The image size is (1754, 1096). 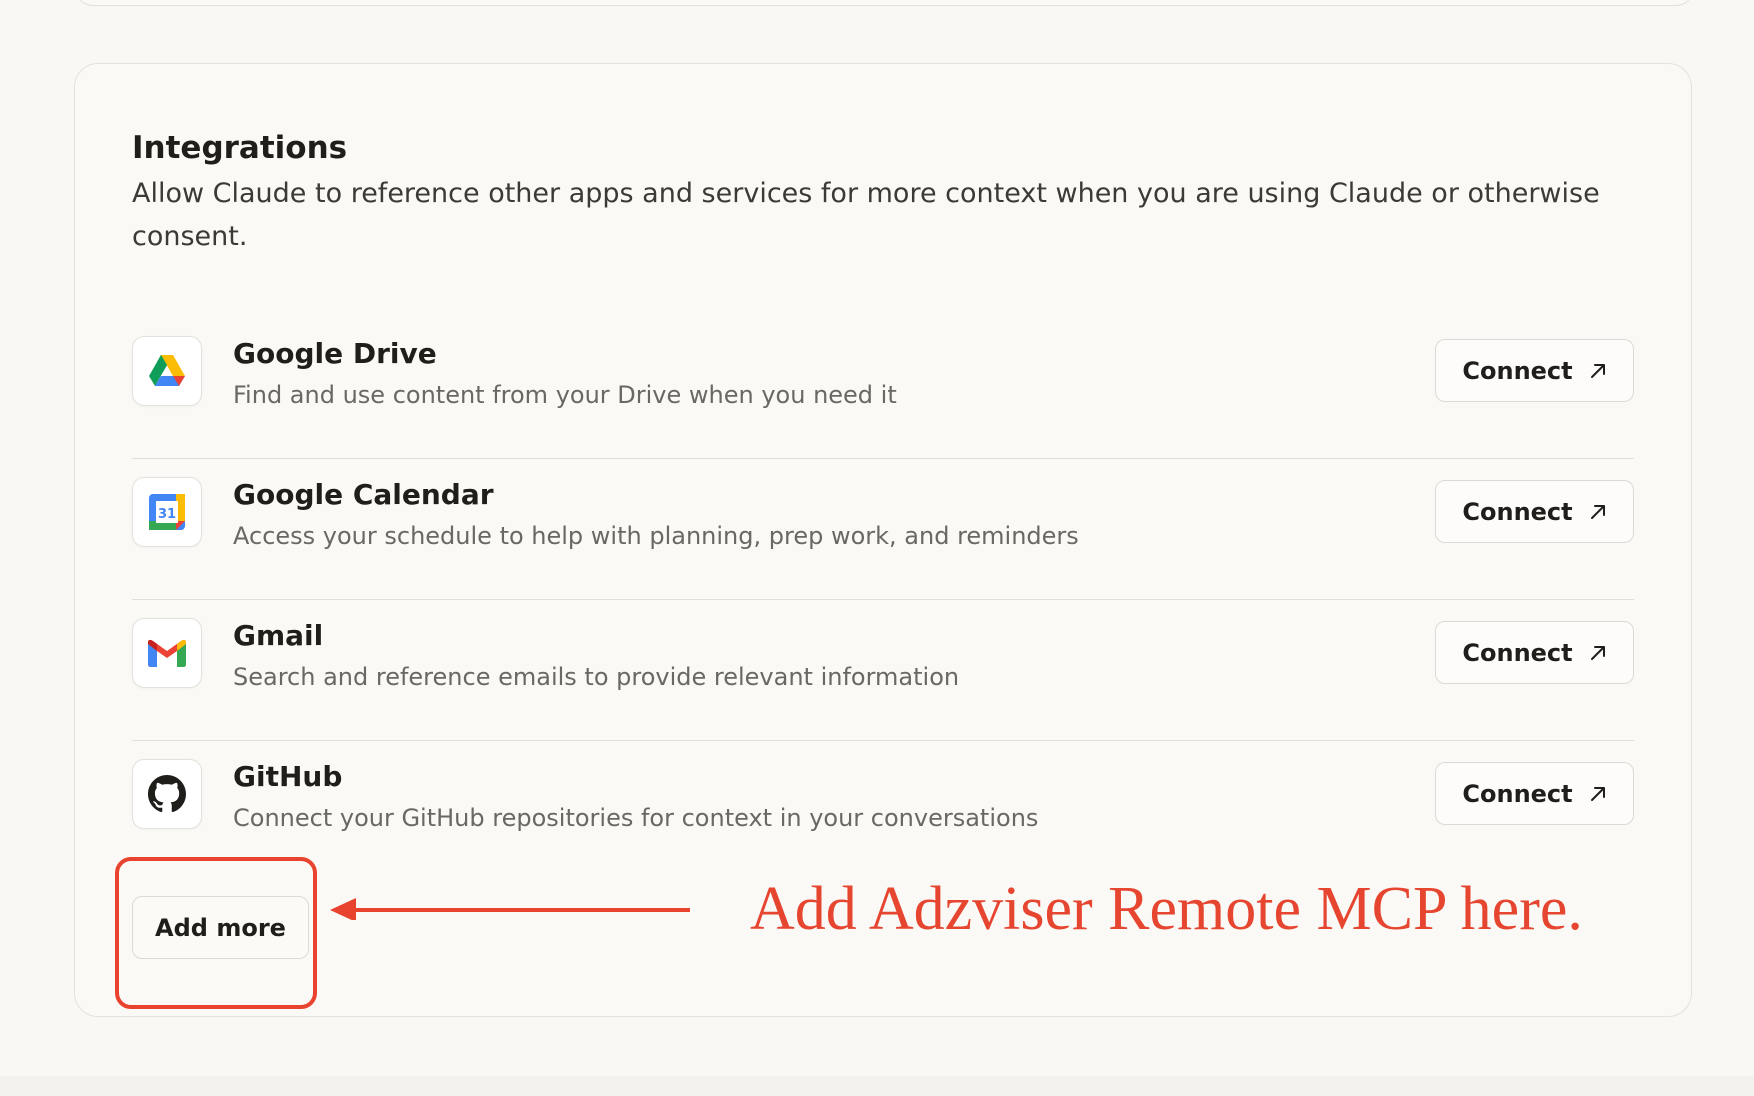 What do you see at coordinates (1166, 909) in the screenshot?
I see `annotation-text: Add Adzviser Remote MCP here.` at bounding box center [1166, 909].